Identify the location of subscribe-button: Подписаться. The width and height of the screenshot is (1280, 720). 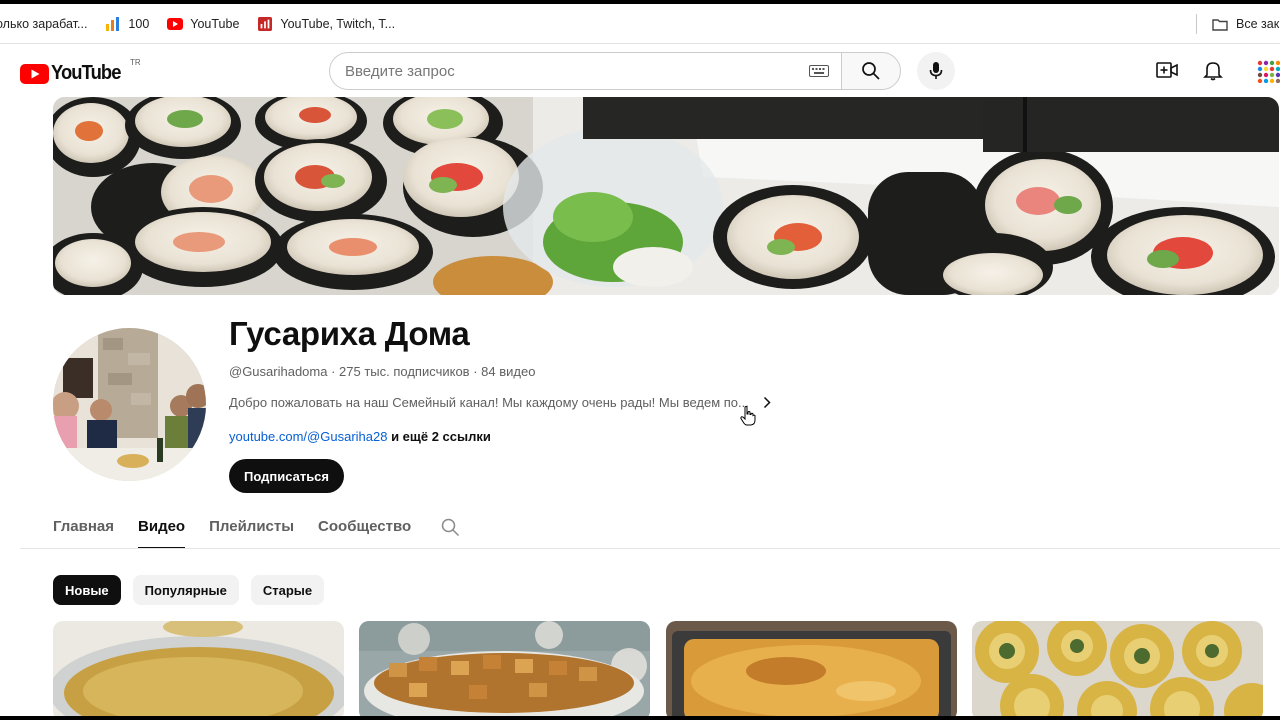
(287, 476).